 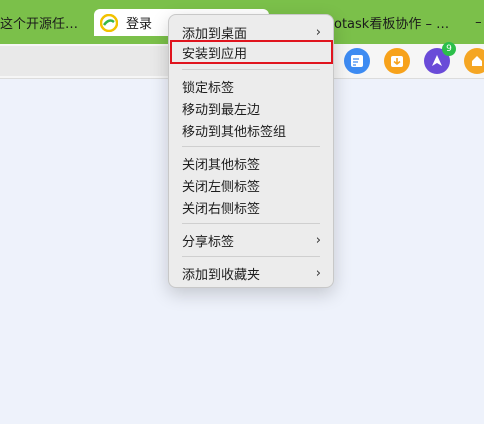 I want to click on menu-item-label: 分享标签, so click(x=208, y=242).